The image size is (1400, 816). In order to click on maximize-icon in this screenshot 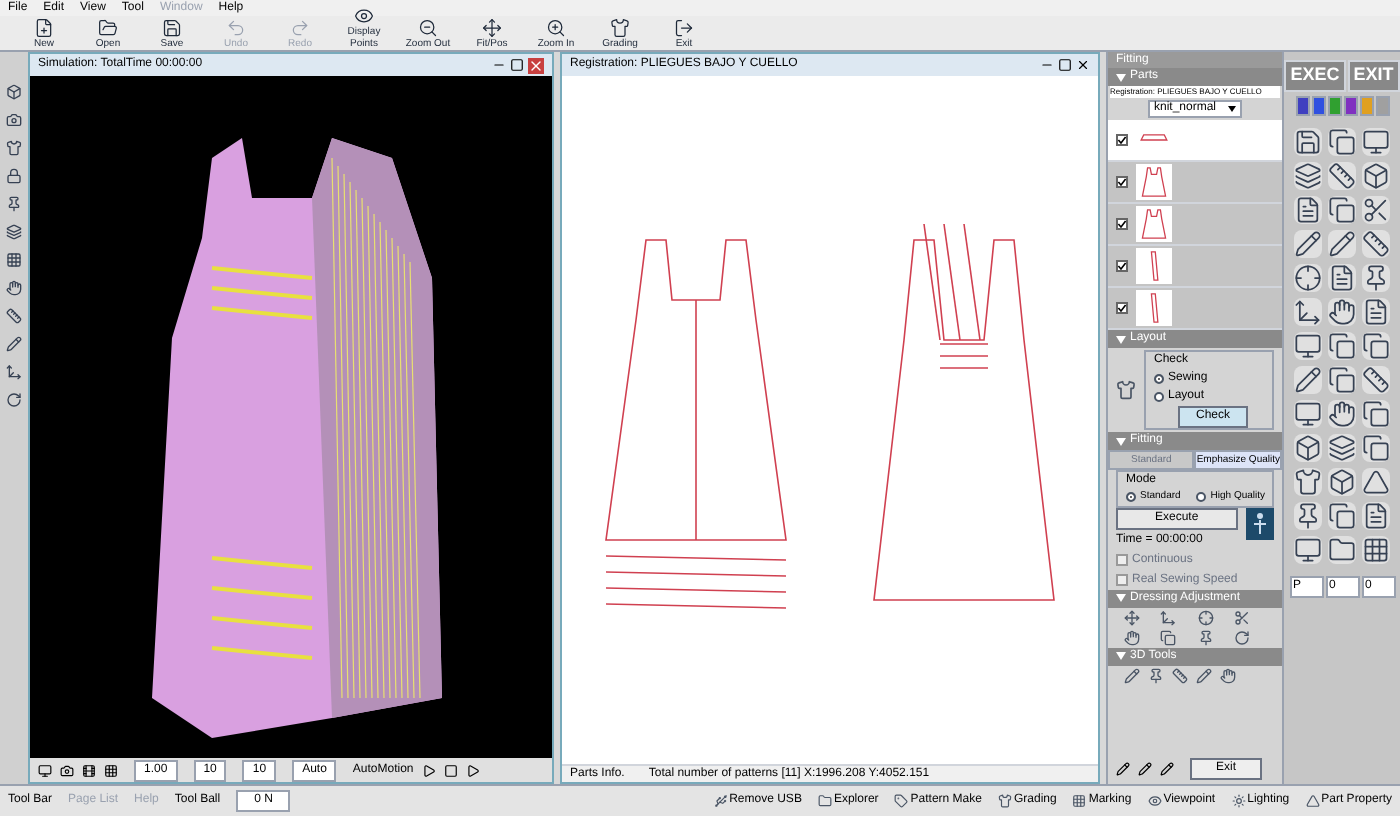, I will do `click(1065, 65)`.